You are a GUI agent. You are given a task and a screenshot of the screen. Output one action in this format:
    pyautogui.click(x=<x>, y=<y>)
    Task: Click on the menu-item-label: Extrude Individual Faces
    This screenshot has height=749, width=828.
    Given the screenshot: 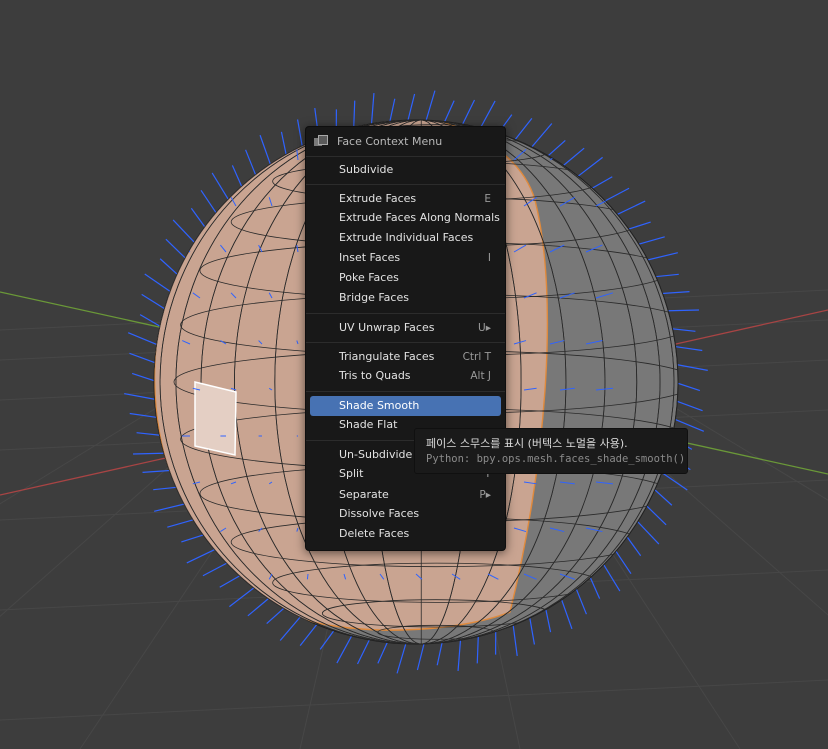 What is the action you would take?
    pyautogui.click(x=406, y=237)
    